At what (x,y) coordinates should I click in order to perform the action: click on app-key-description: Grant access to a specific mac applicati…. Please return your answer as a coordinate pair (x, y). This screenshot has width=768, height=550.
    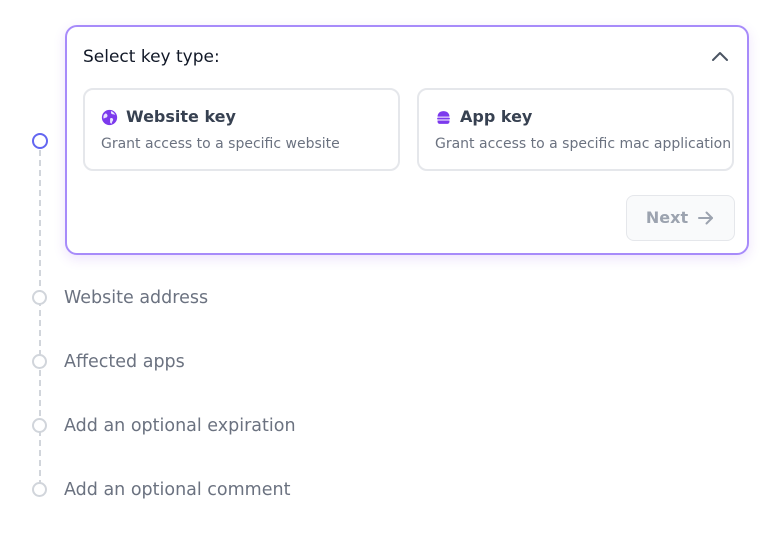
    Looking at the image, I should click on (583, 144).